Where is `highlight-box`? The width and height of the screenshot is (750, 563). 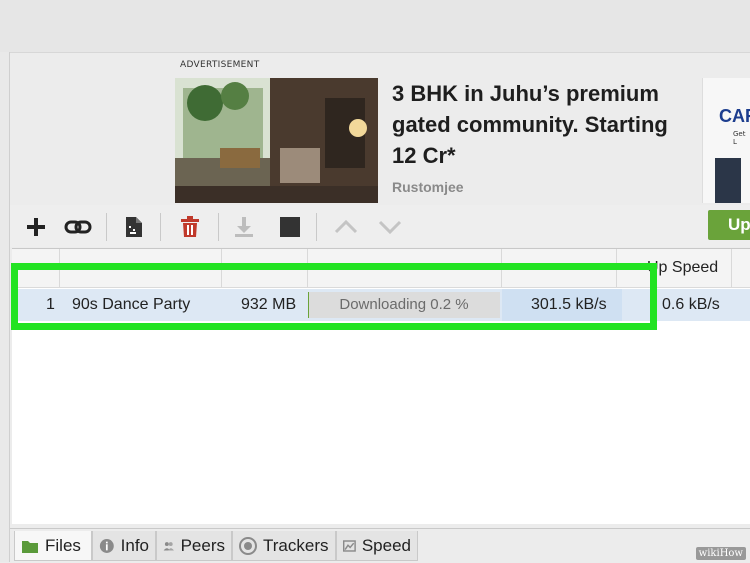 highlight-box is located at coordinates (334, 296).